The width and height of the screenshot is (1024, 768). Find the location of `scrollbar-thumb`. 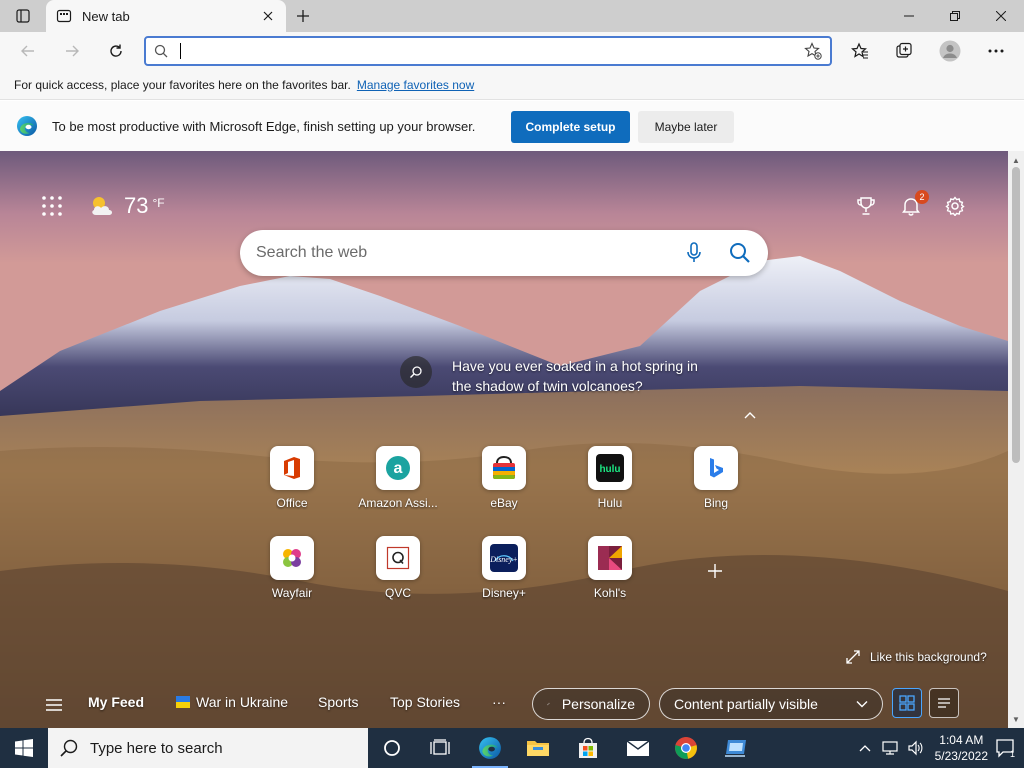

scrollbar-thumb is located at coordinates (1016, 315).